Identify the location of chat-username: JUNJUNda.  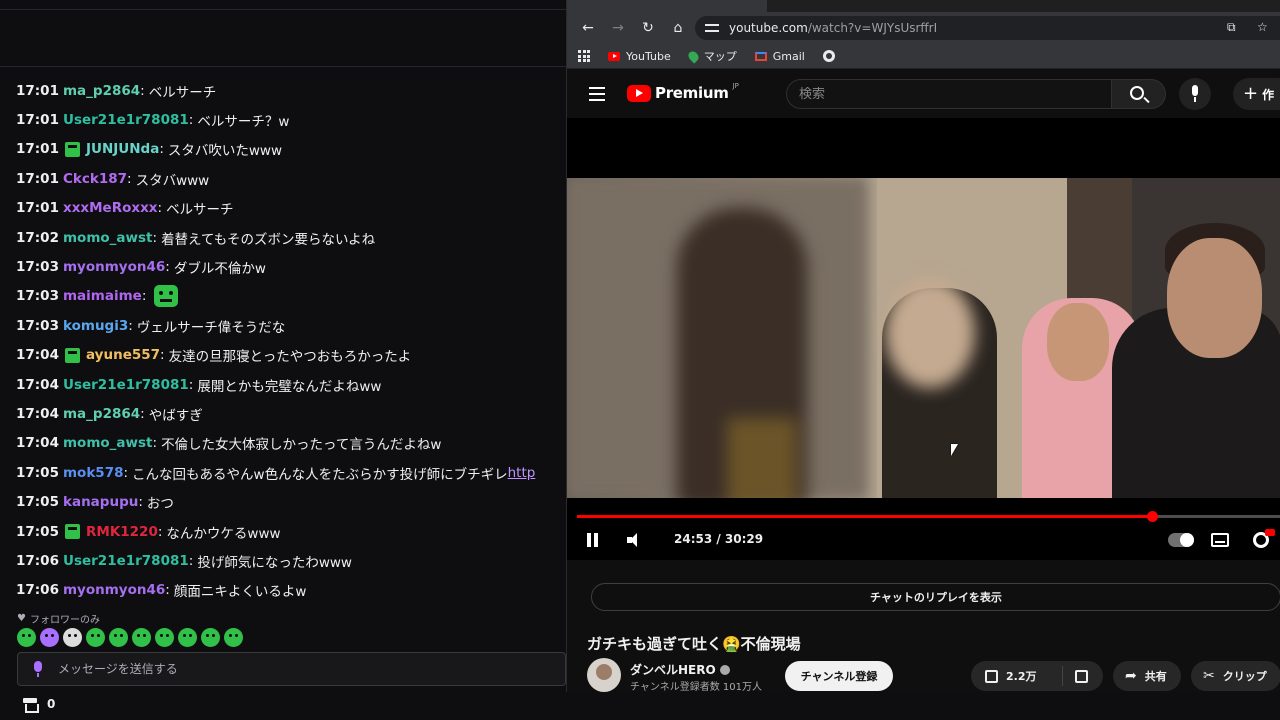
(122, 149).